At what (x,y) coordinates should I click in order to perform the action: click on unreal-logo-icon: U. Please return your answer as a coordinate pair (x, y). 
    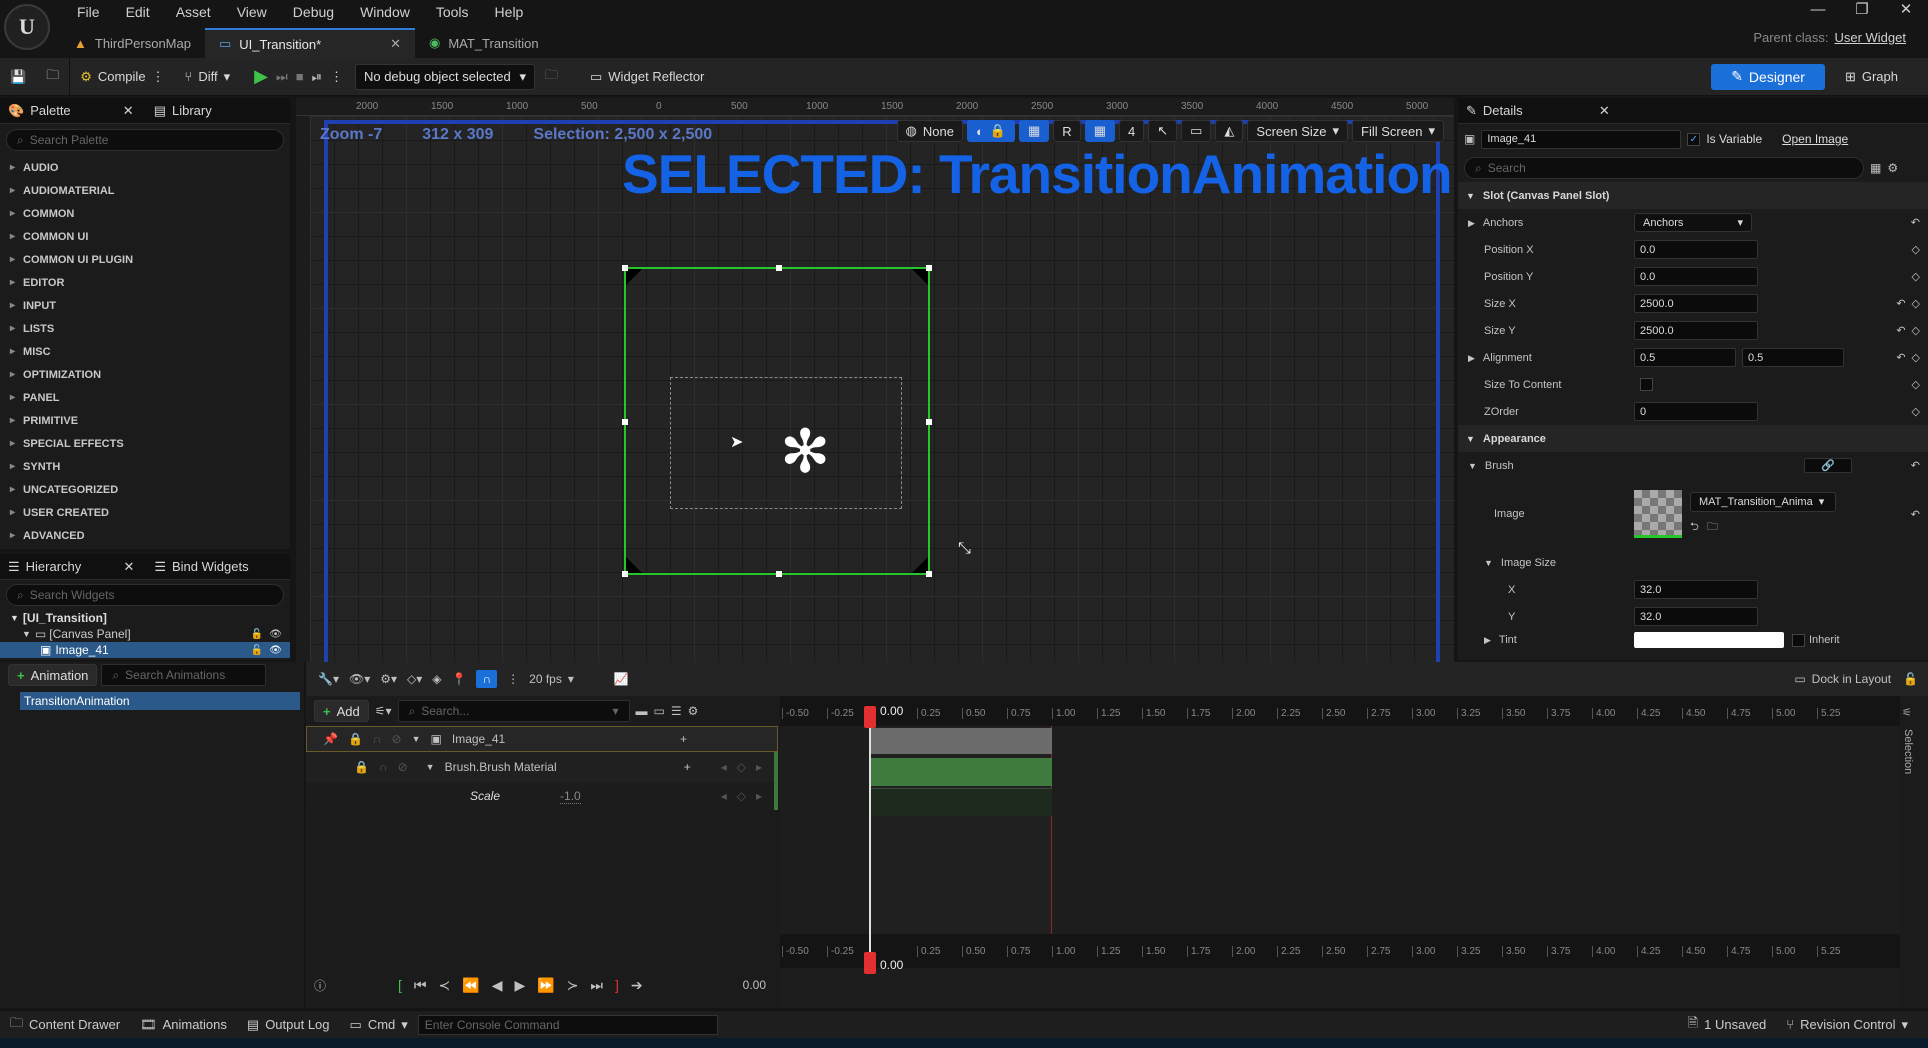
    Looking at the image, I should click on (27, 27).